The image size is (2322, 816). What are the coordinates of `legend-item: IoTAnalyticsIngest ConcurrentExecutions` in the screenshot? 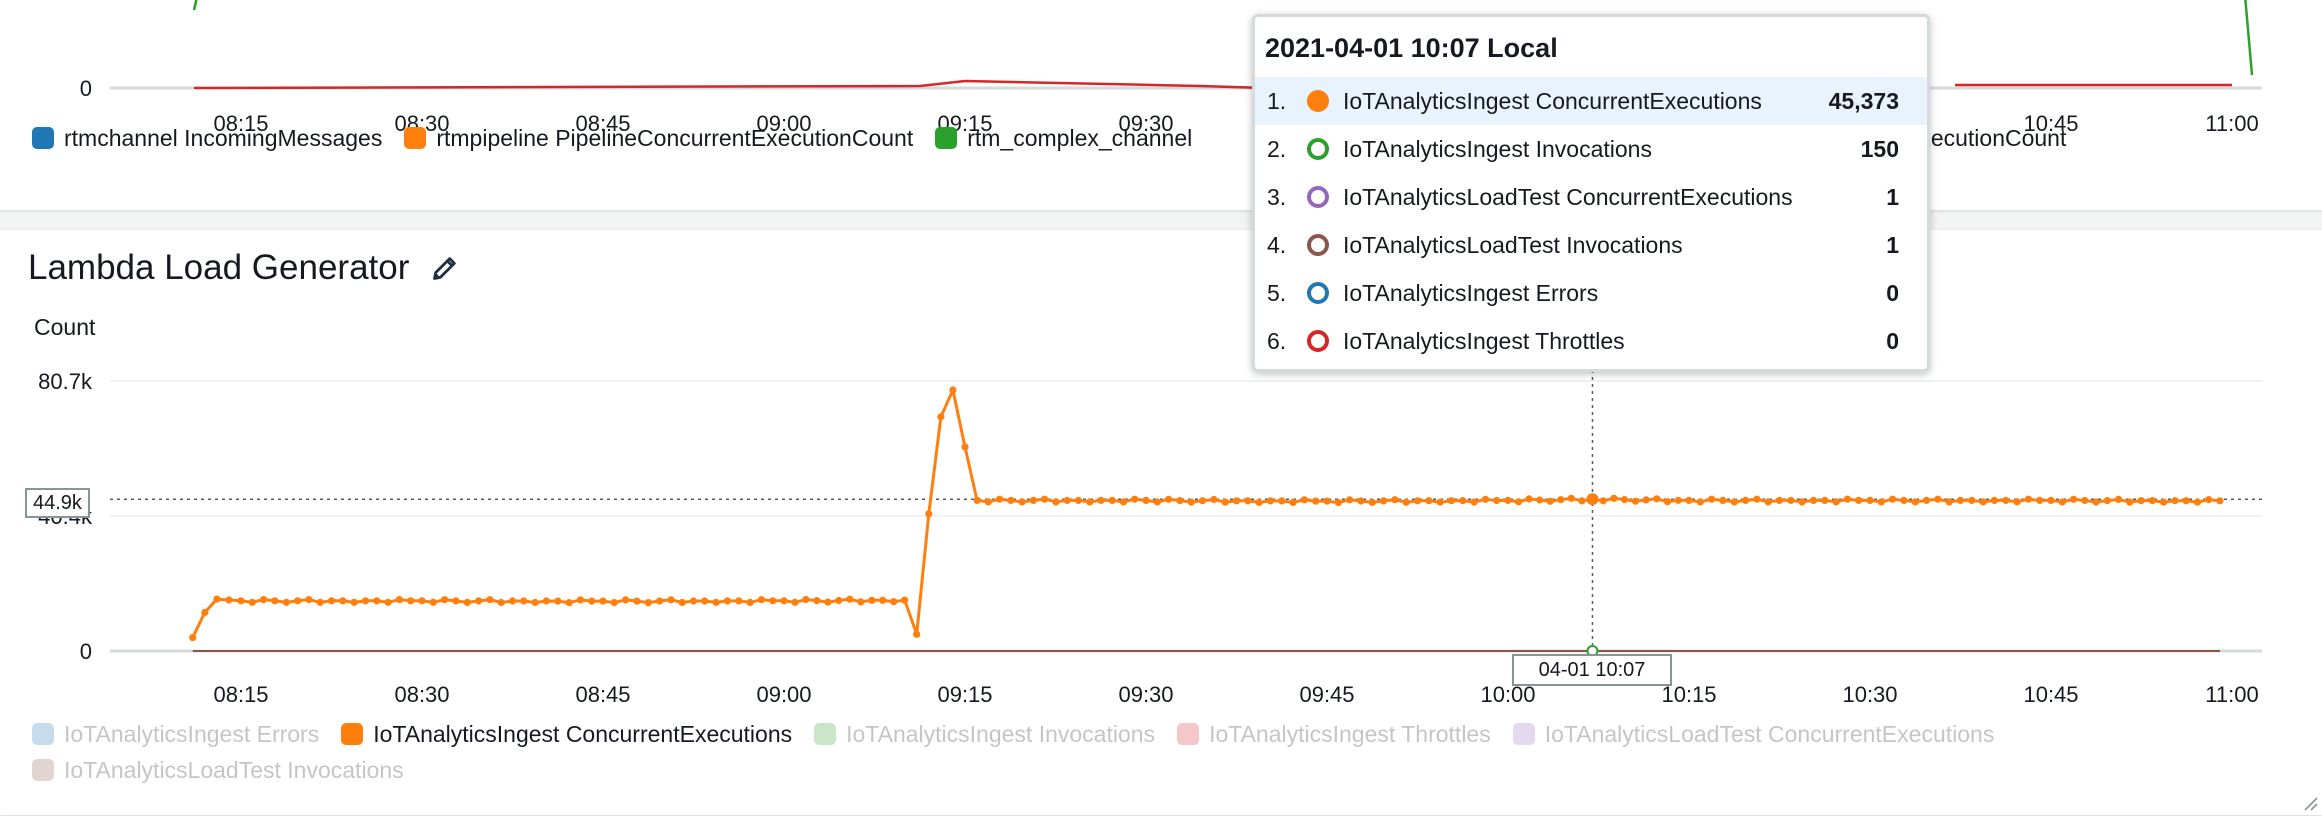 It's located at (566, 734).